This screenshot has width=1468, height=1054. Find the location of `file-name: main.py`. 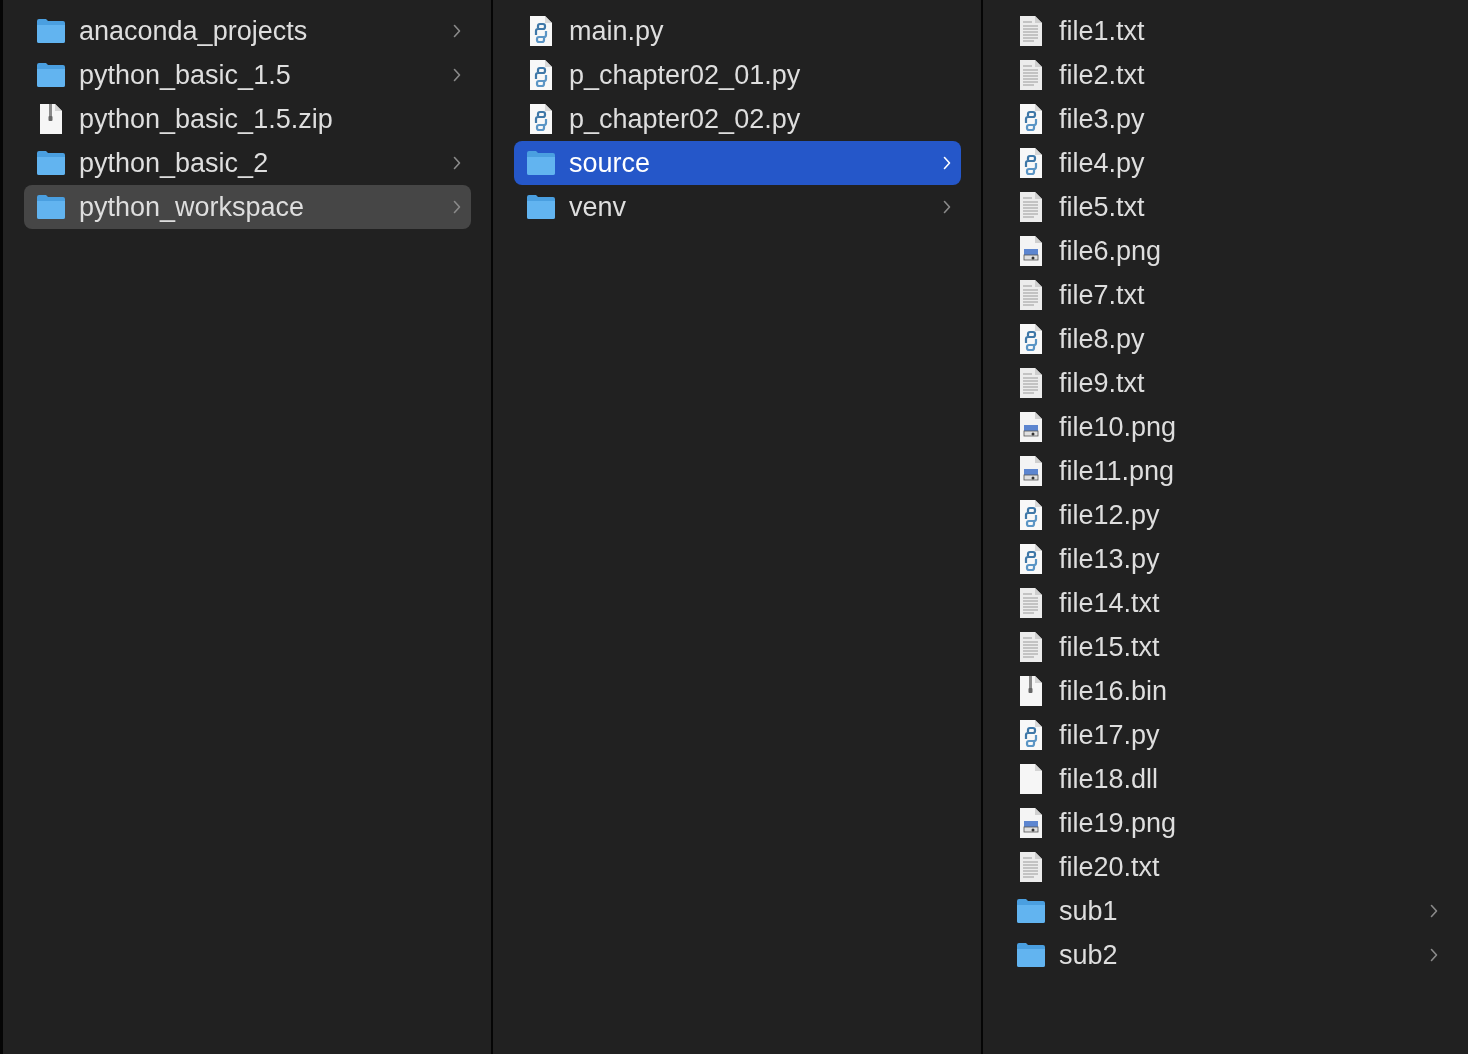

file-name: main.py is located at coordinates (617, 31).